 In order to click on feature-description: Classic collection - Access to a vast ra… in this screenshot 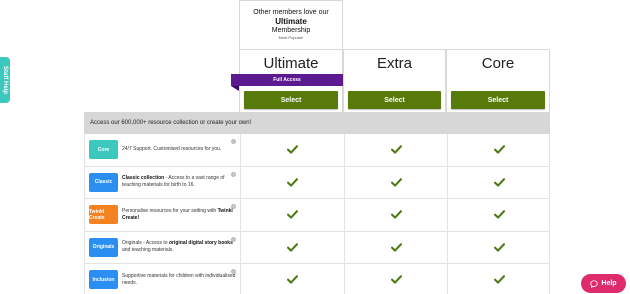, I will do `click(179, 183)`.